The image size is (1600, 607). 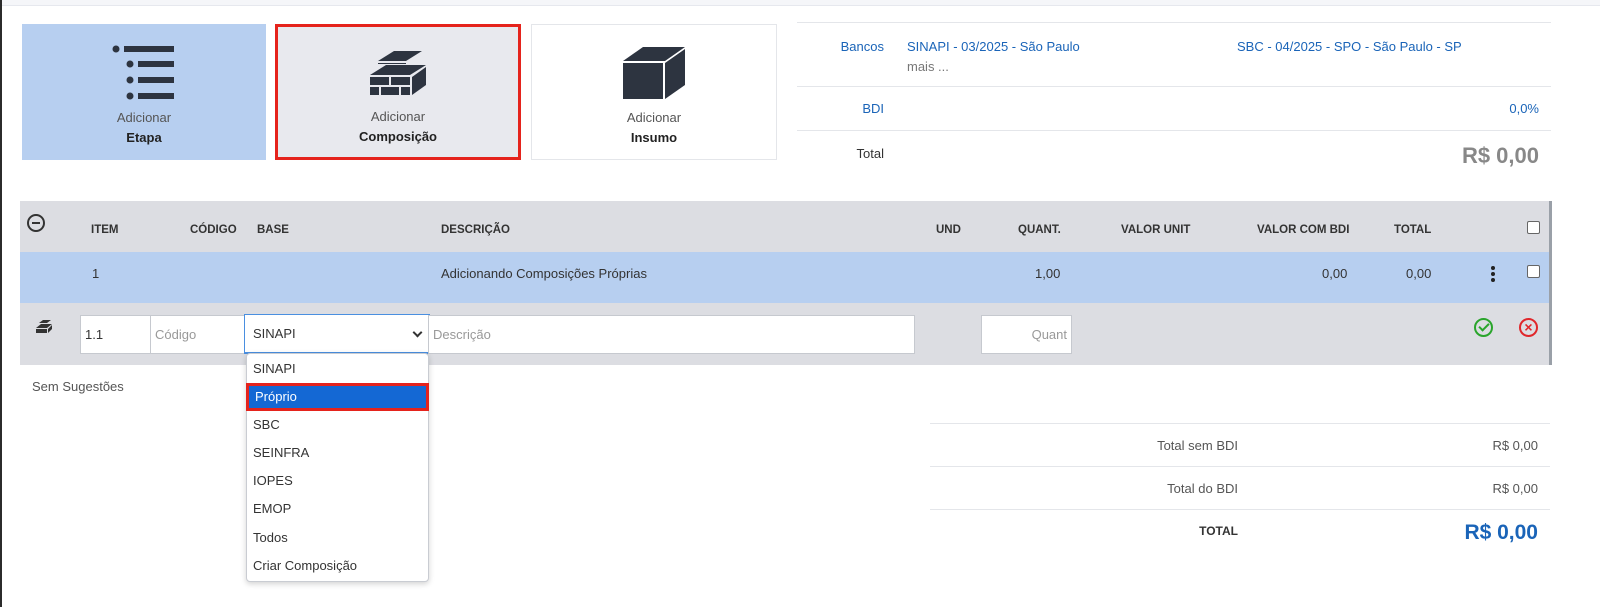 I want to click on header-base: BASE, so click(x=273, y=230).